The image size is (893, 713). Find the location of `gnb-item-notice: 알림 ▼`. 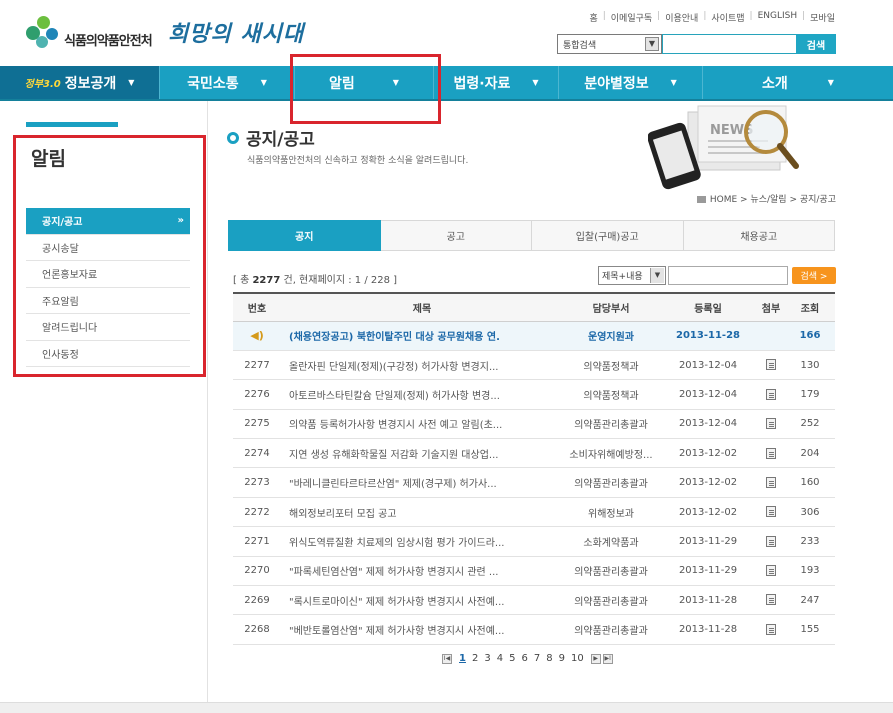

gnb-item-notice: 알림 ▼ is located at coordinates (364, 82).